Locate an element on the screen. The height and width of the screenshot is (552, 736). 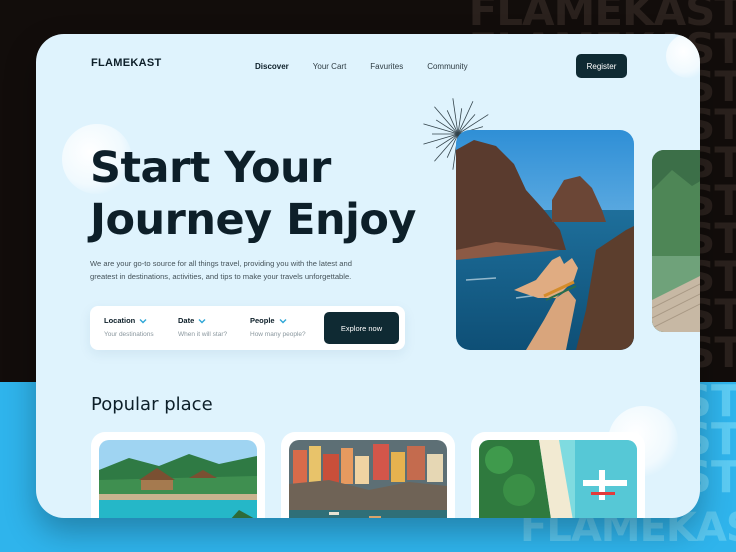
hero-photo-cliffs is located at coordinates (545, 240).